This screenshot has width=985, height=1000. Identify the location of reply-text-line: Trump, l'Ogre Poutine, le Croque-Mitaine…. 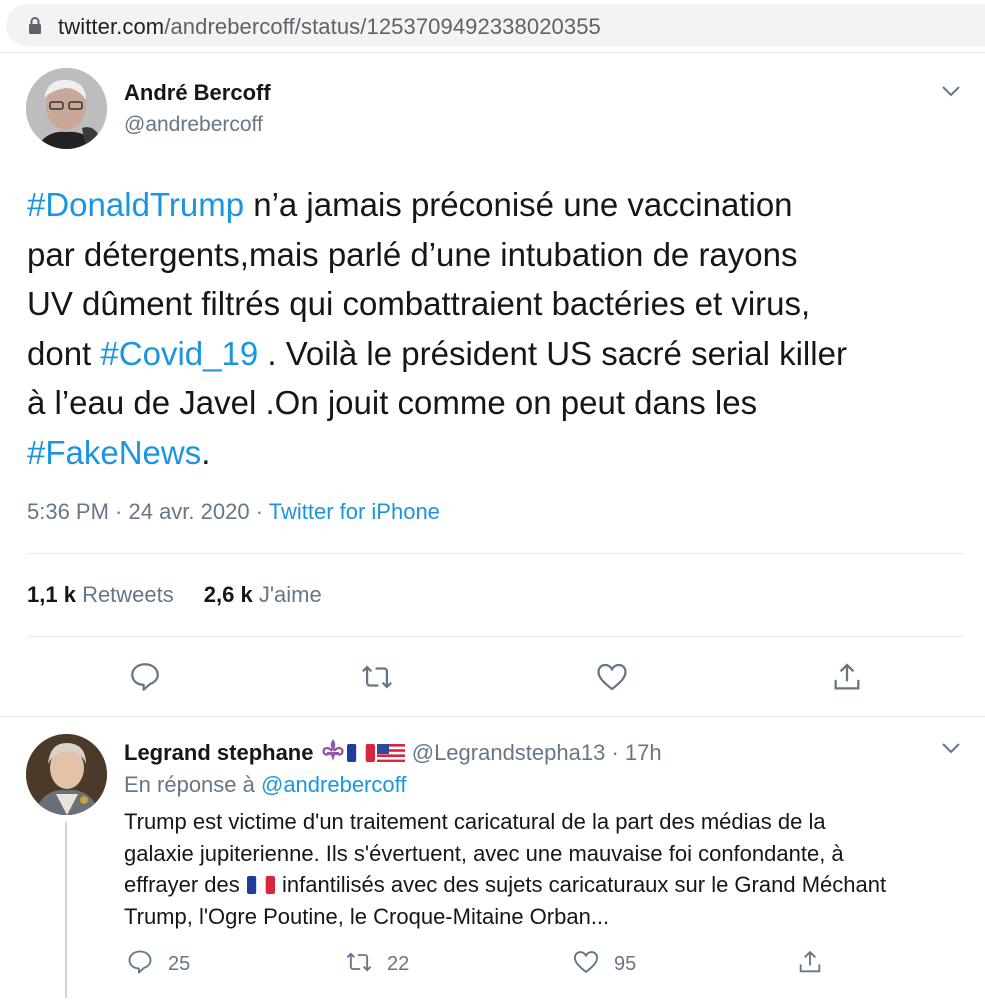
(367, 916).